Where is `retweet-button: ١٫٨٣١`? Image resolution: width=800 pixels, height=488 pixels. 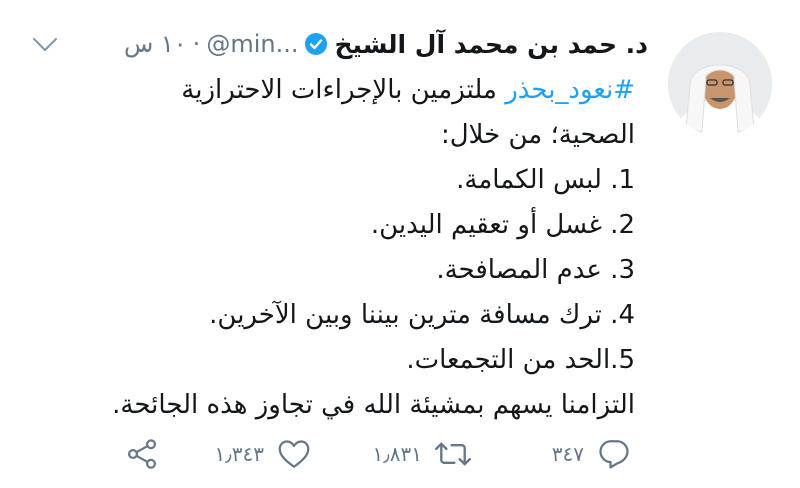 retweet-button: ١٫٨٣١ is located at coordinates (422, 454).